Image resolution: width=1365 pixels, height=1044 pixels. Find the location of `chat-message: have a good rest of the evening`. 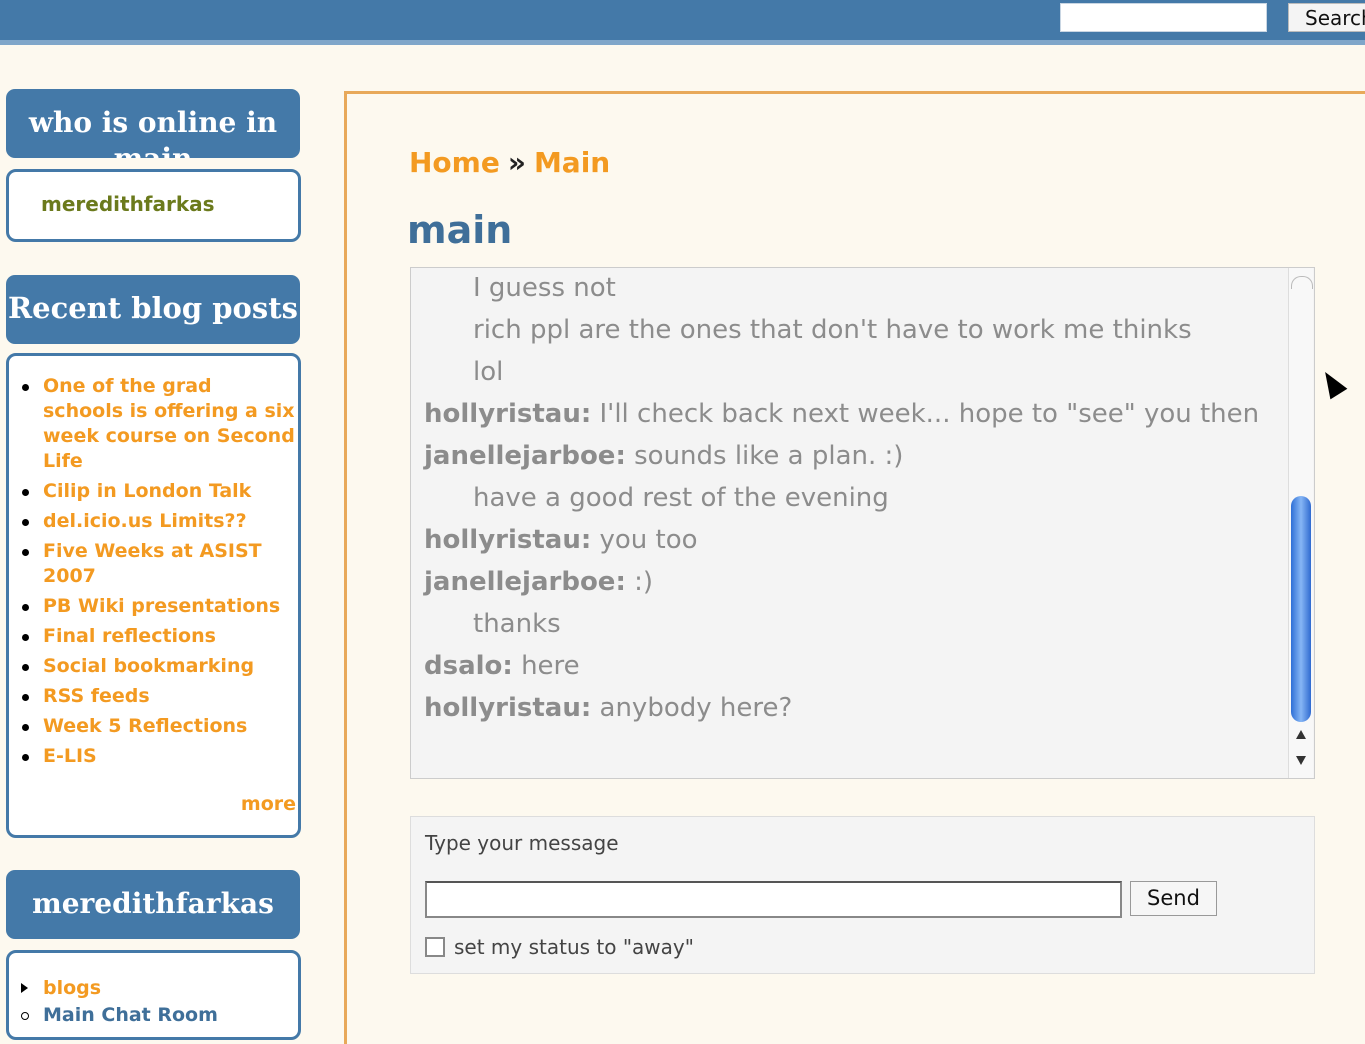

chat-message: have a good rest of the evening is located at coordinates (854, 498).